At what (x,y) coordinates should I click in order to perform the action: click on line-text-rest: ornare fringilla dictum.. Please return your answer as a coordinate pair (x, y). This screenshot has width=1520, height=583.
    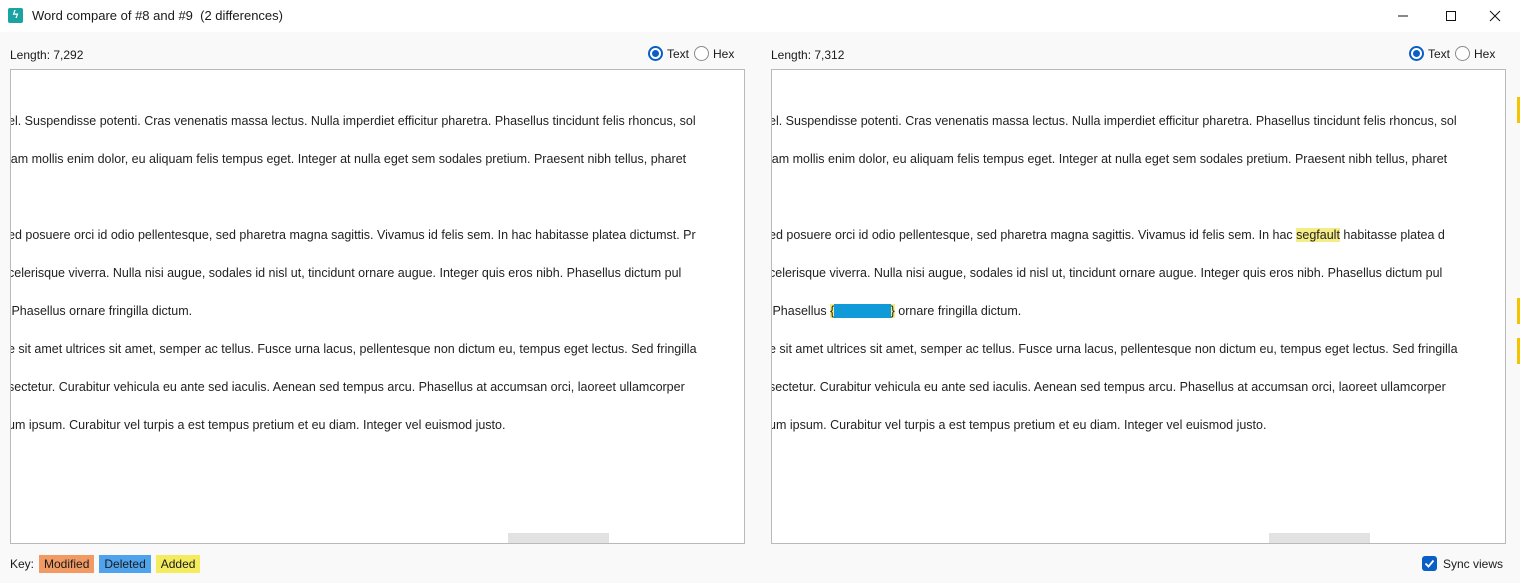
    Looking at the image, I should click on (958, 311).